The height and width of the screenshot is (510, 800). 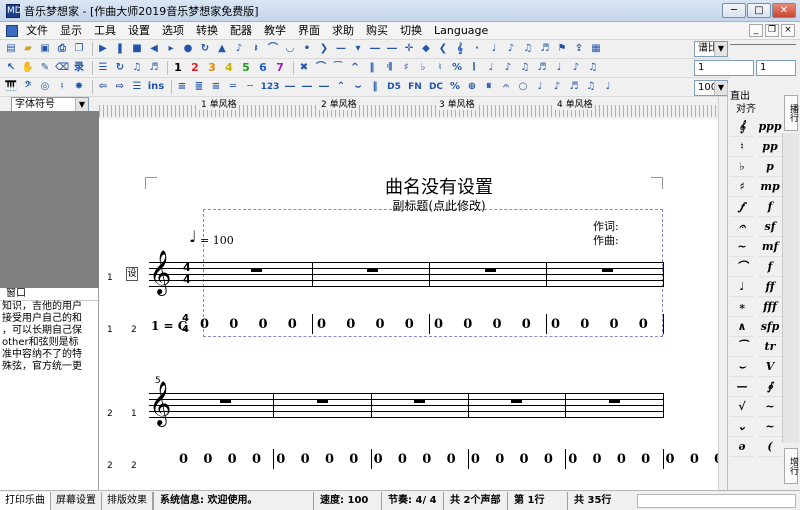 I want to click on save-icon: ▣, so click(x=45, y=49).